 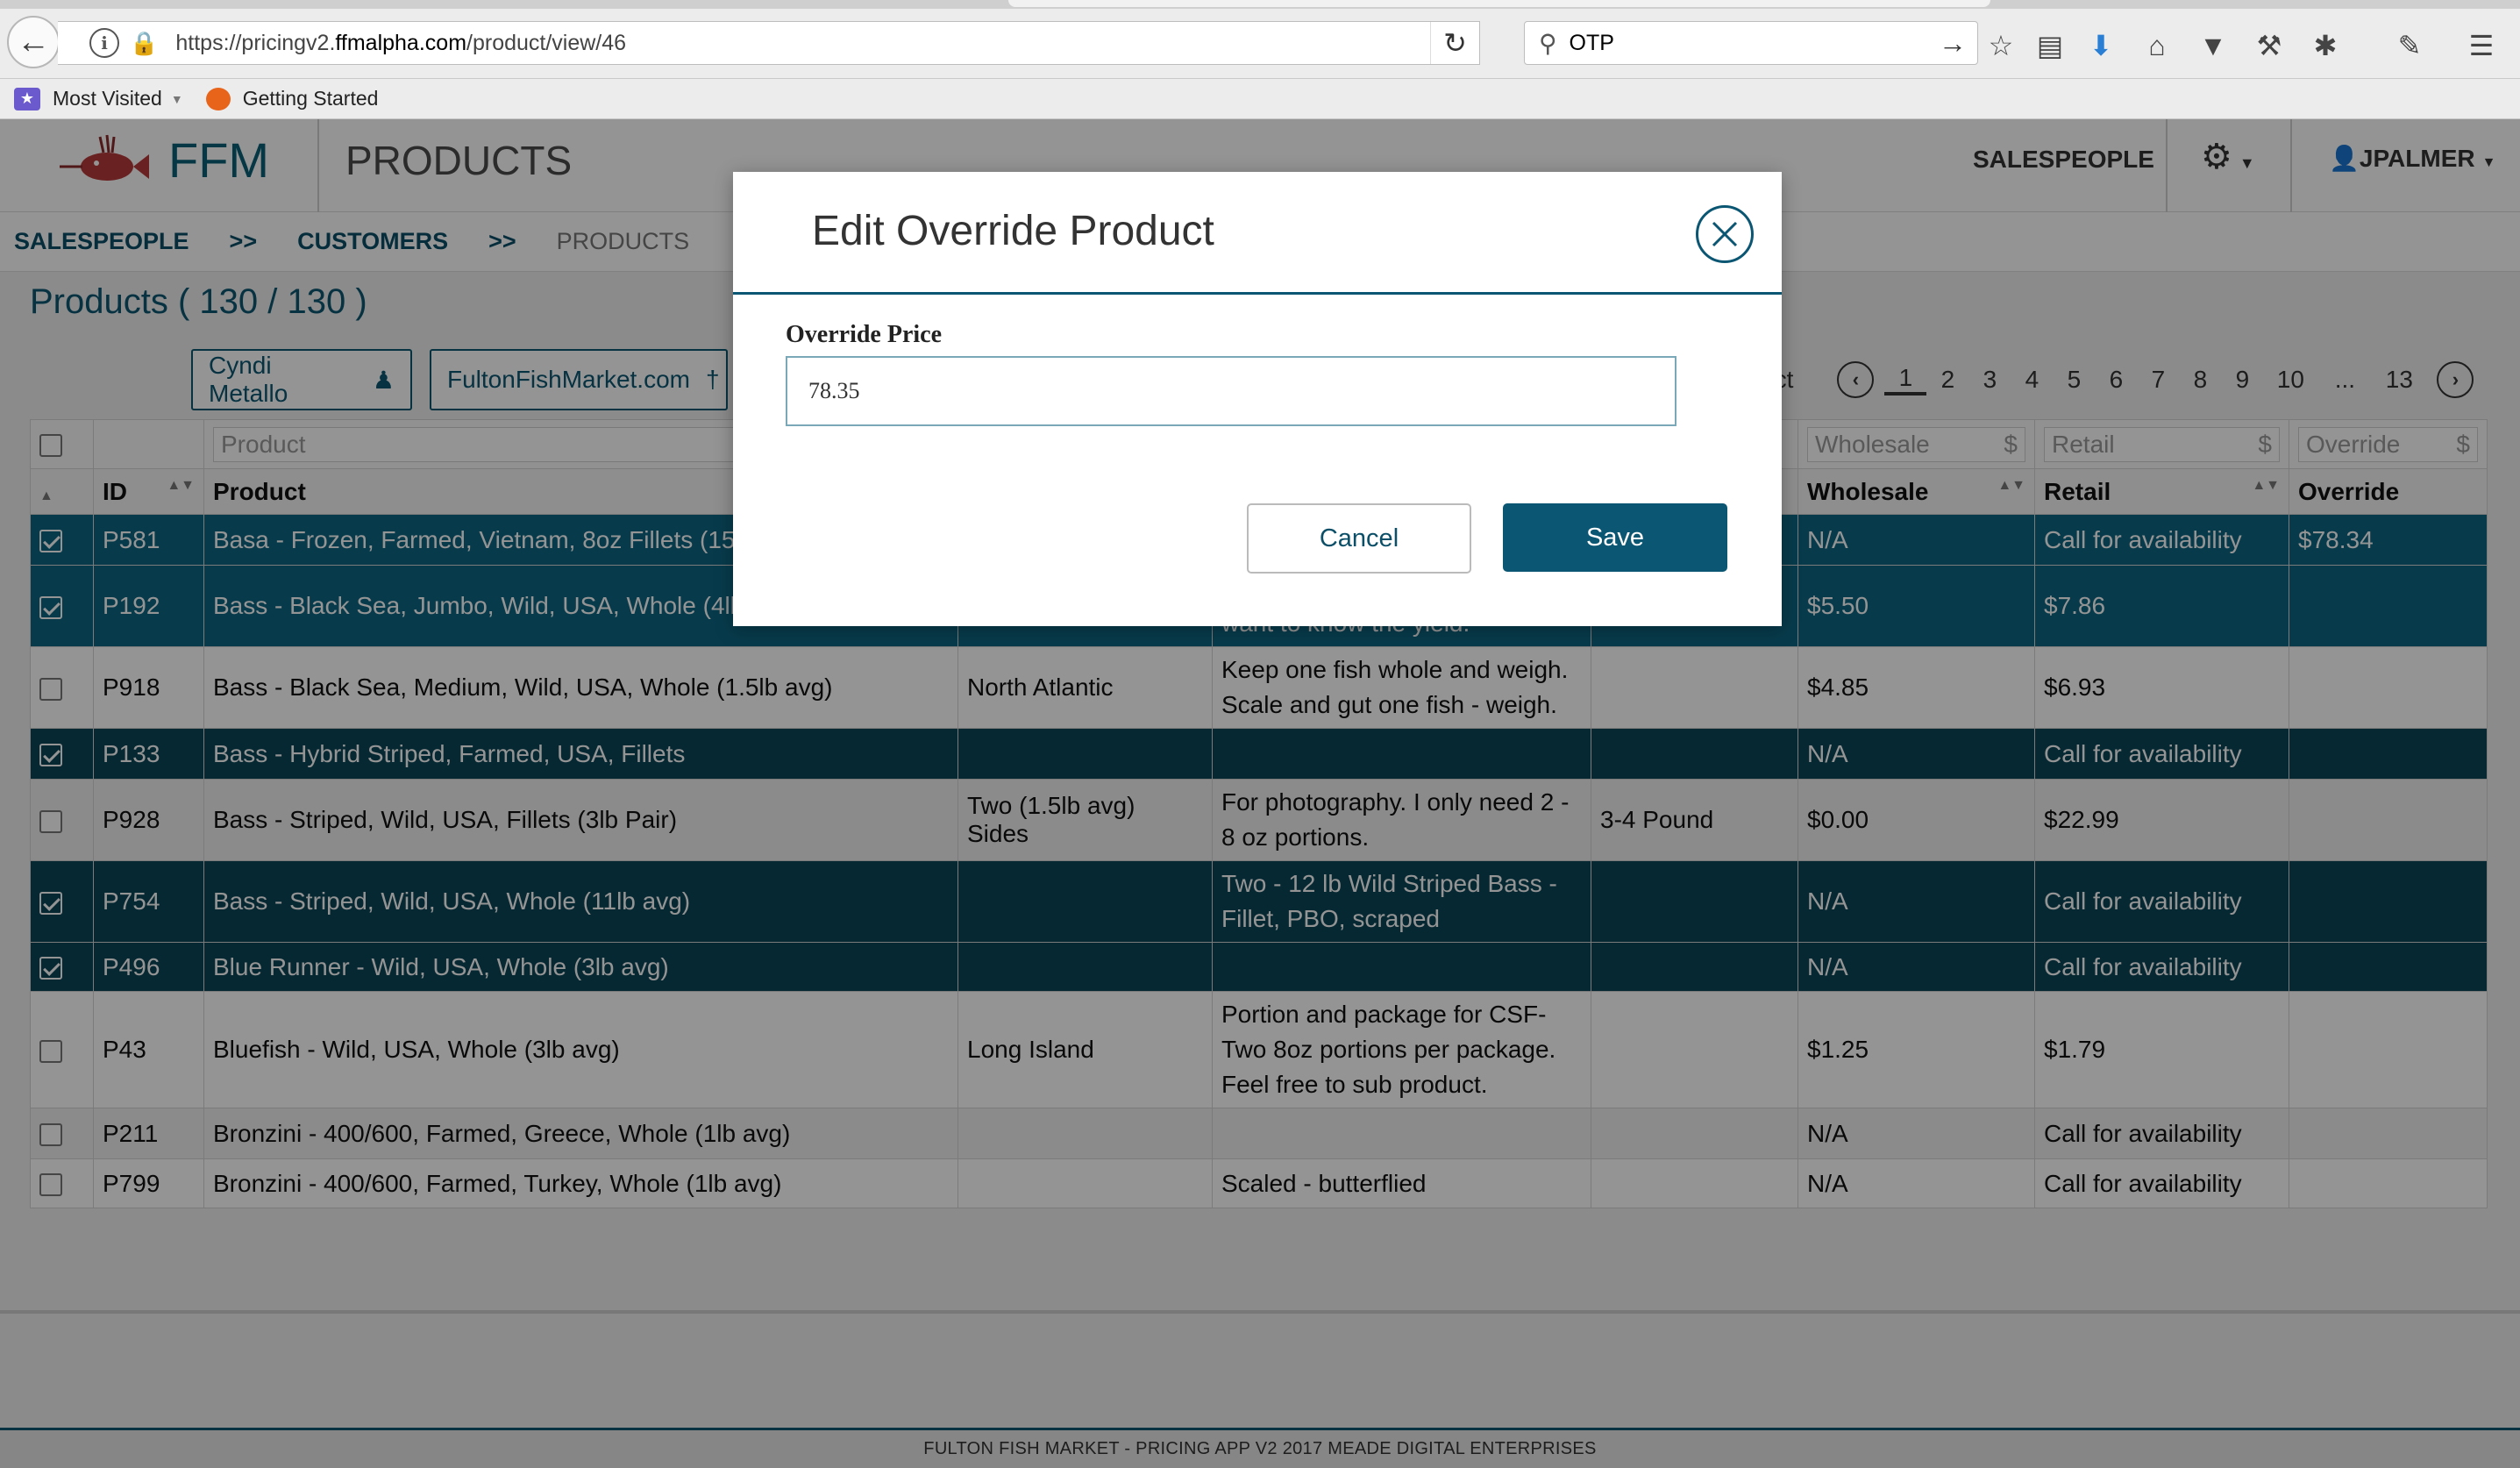 I want to click on bookmarks-bar: ★ Most Visited ▼ Getting Started, so click(x=1260, y=99).